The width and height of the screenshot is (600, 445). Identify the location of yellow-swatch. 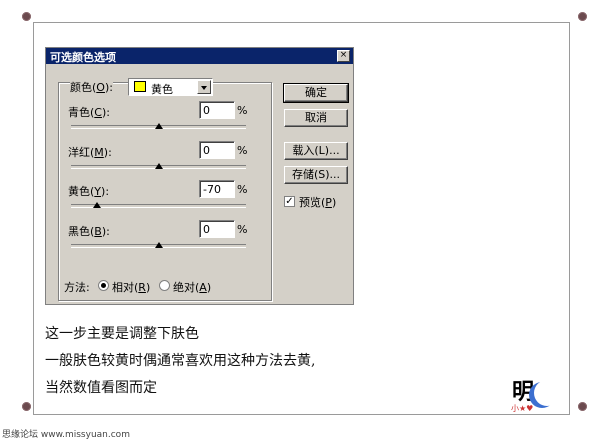
(140, 86).